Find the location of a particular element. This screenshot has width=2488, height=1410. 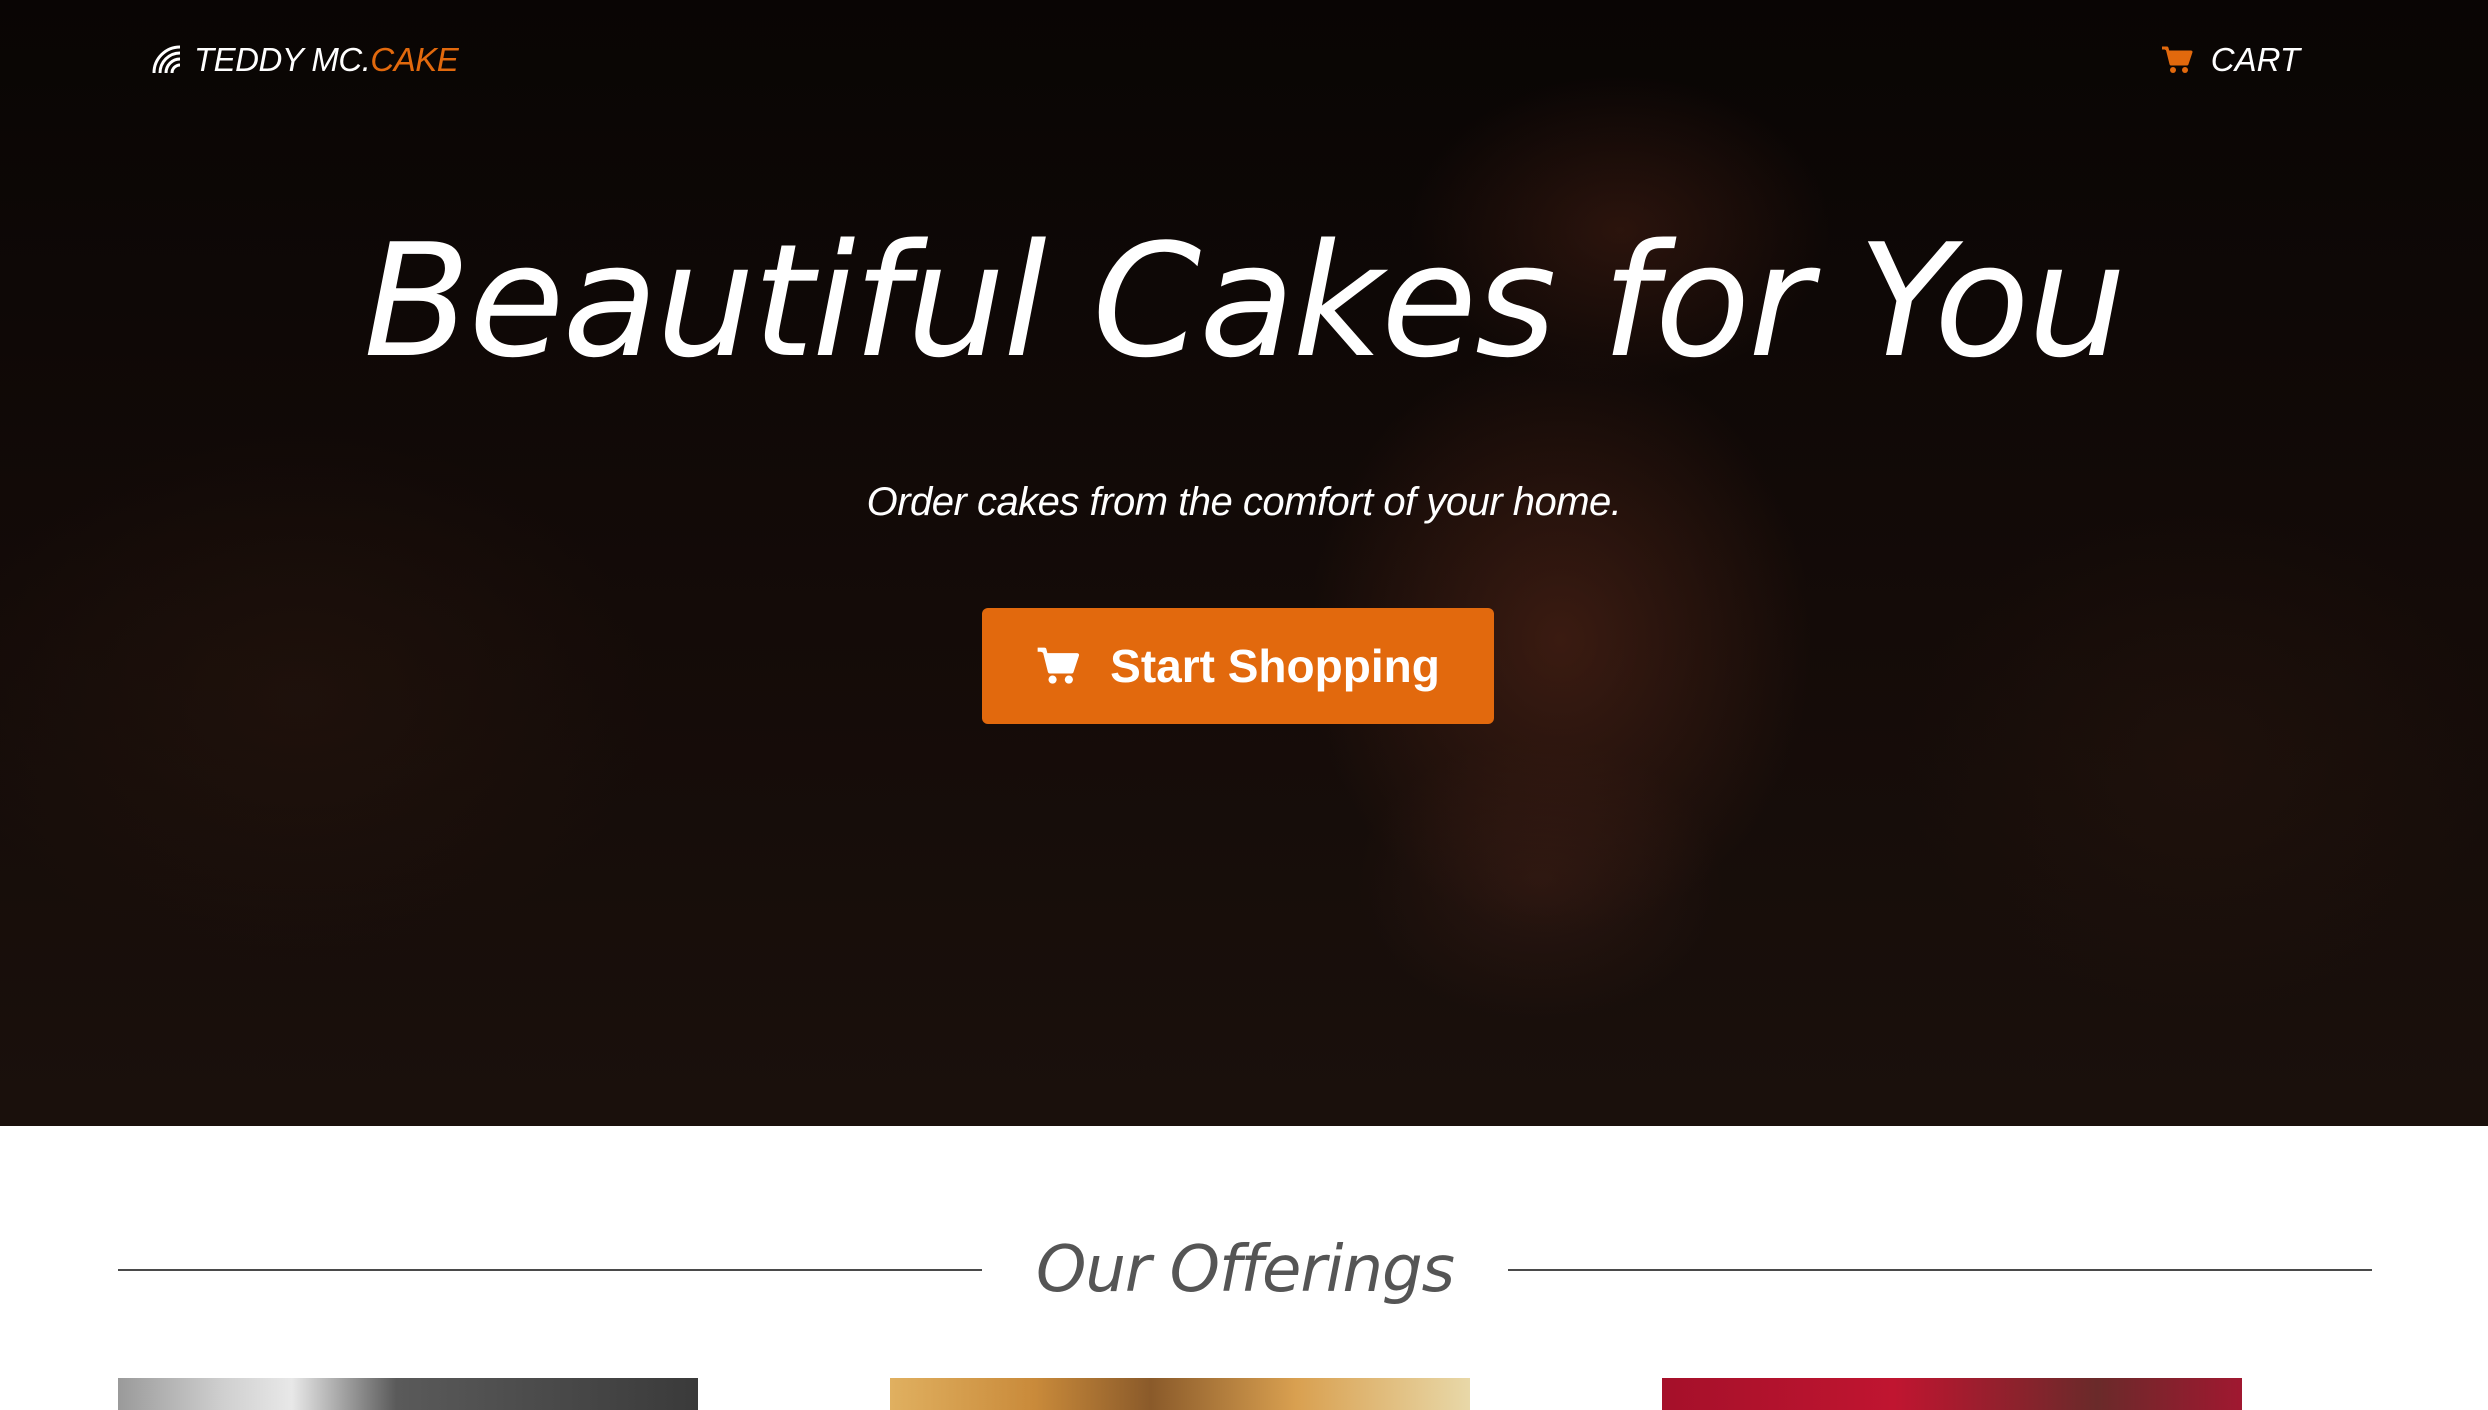

offerings-heading: Our Offerings is located at coordinates (1245, 1270).